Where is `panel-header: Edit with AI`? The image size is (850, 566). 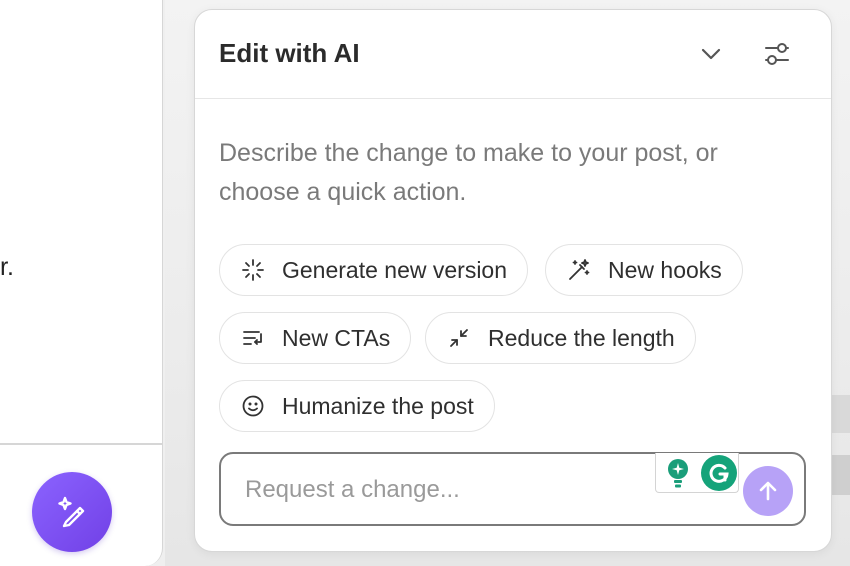
panel-header: Edit with AI is located at coordinates (513, 54).